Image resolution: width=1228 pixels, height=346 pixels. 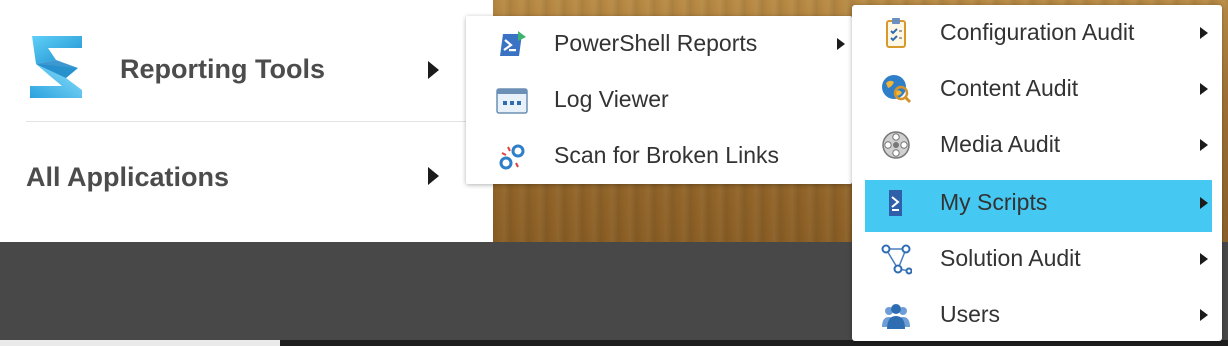 I want to click on users-group-icon, so click(x=896, y=316).